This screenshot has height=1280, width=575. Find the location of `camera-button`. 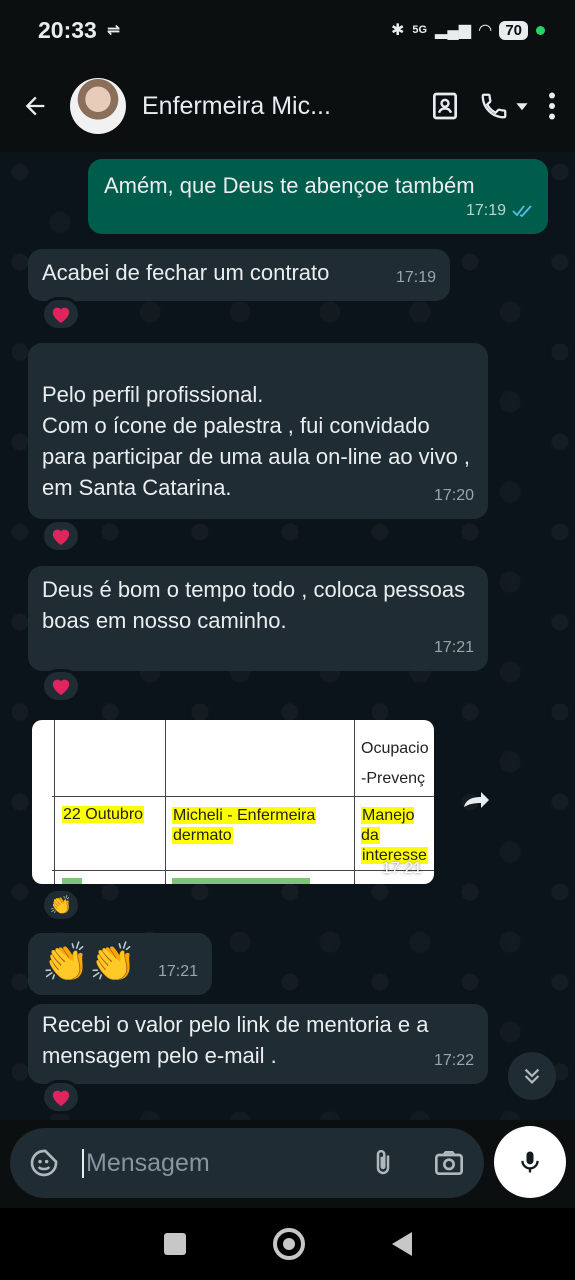

camera-button is located at coordinates (449, 1163).